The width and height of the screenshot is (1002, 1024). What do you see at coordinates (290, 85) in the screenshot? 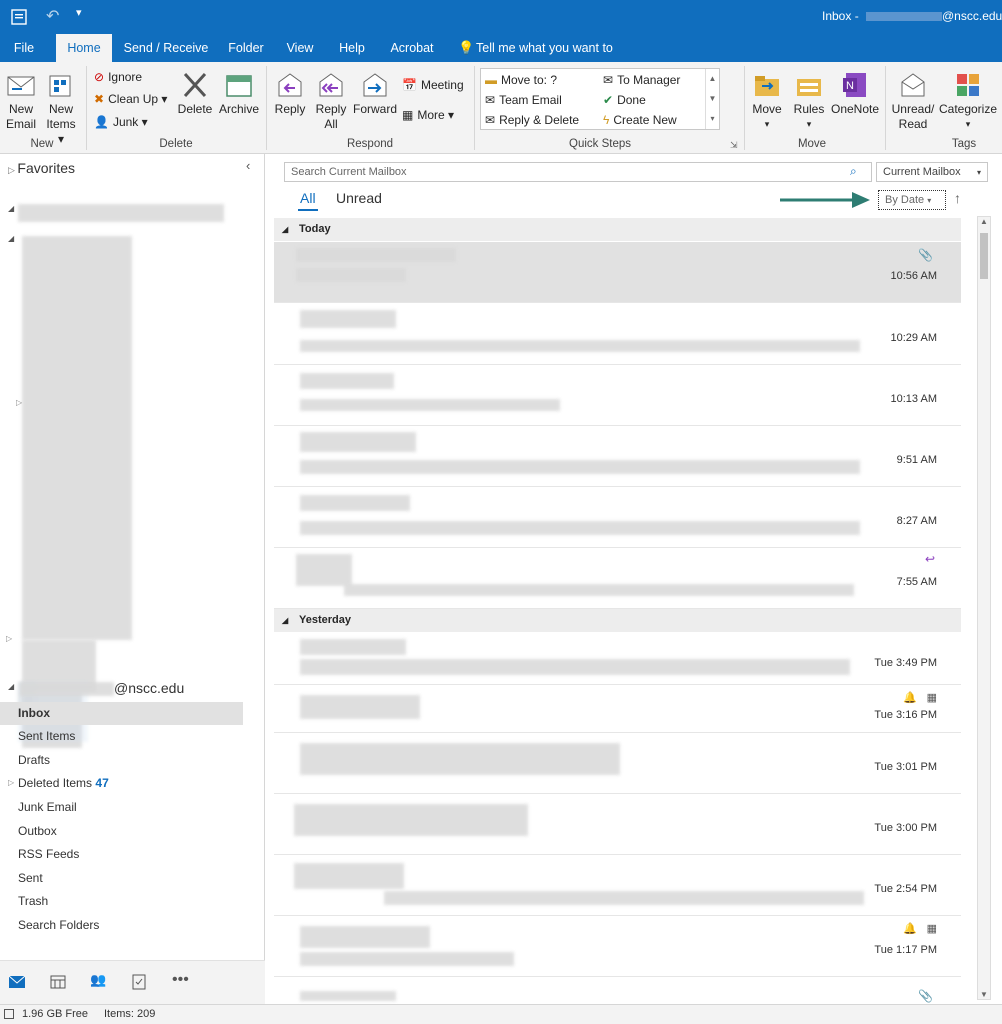
I see `reply-icon` at bounding box center [290, 85].